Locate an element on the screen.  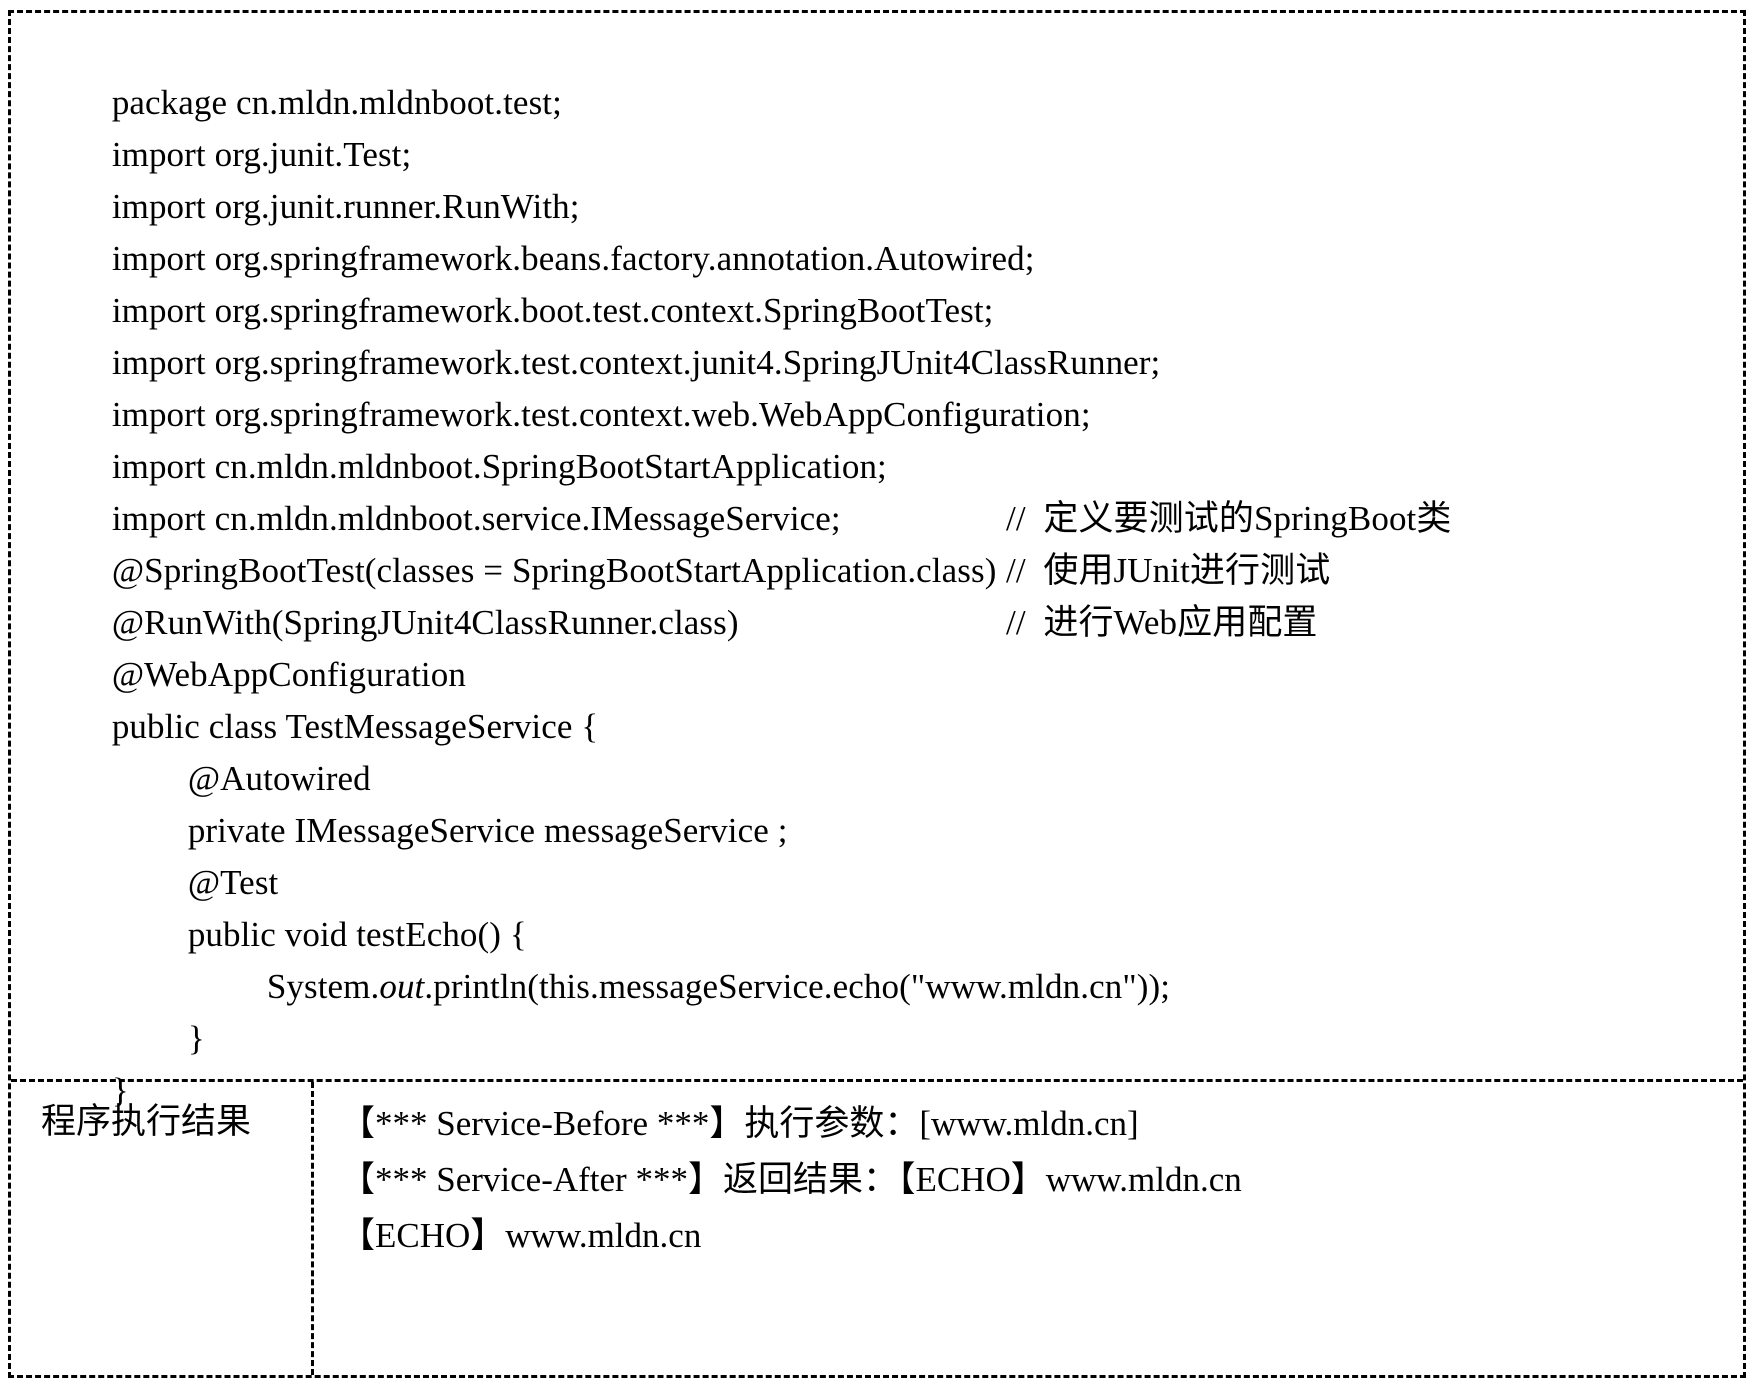
code-line-comment: // 进行Web应用配置 is located at coordinates (1162, 622).